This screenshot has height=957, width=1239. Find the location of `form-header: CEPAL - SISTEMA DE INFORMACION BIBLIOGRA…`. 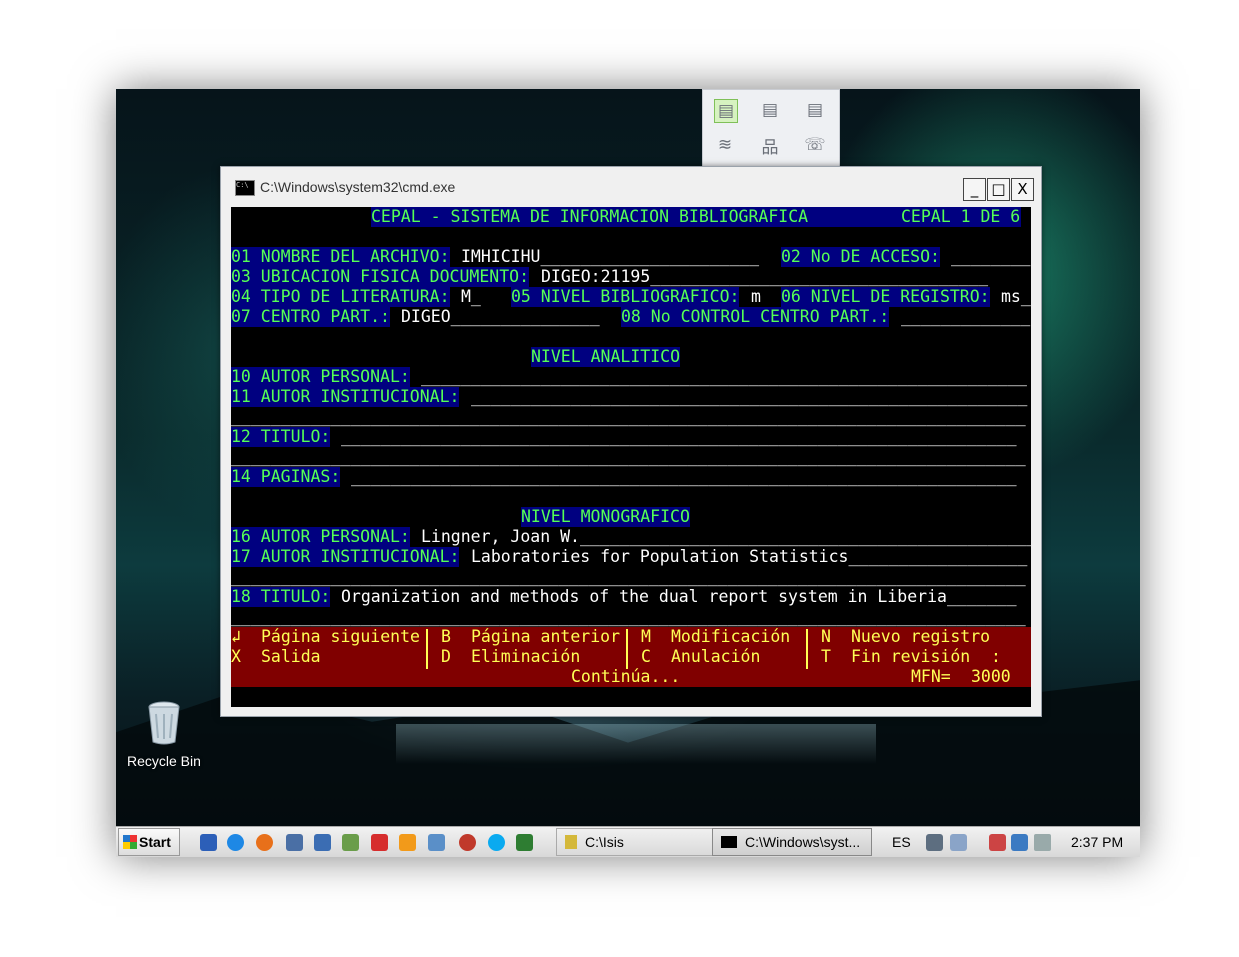

form-header: CEPAL - SISTEMA DE INFORMACION BIBLIOGRA… is located at coordinates (590, 216).